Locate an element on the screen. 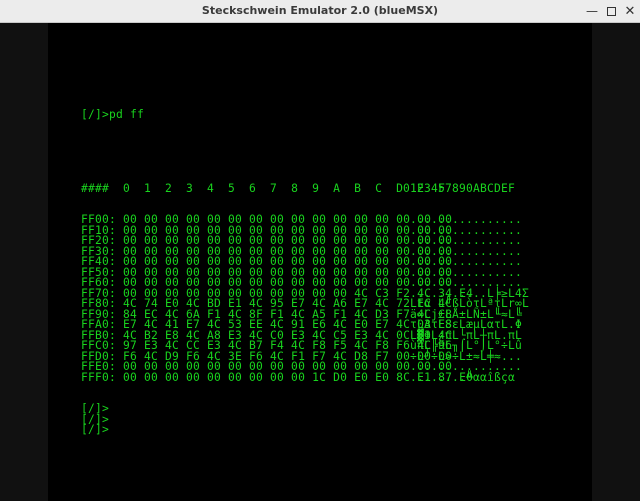  row-address: FFF0: is located at coordinates (99, 377).